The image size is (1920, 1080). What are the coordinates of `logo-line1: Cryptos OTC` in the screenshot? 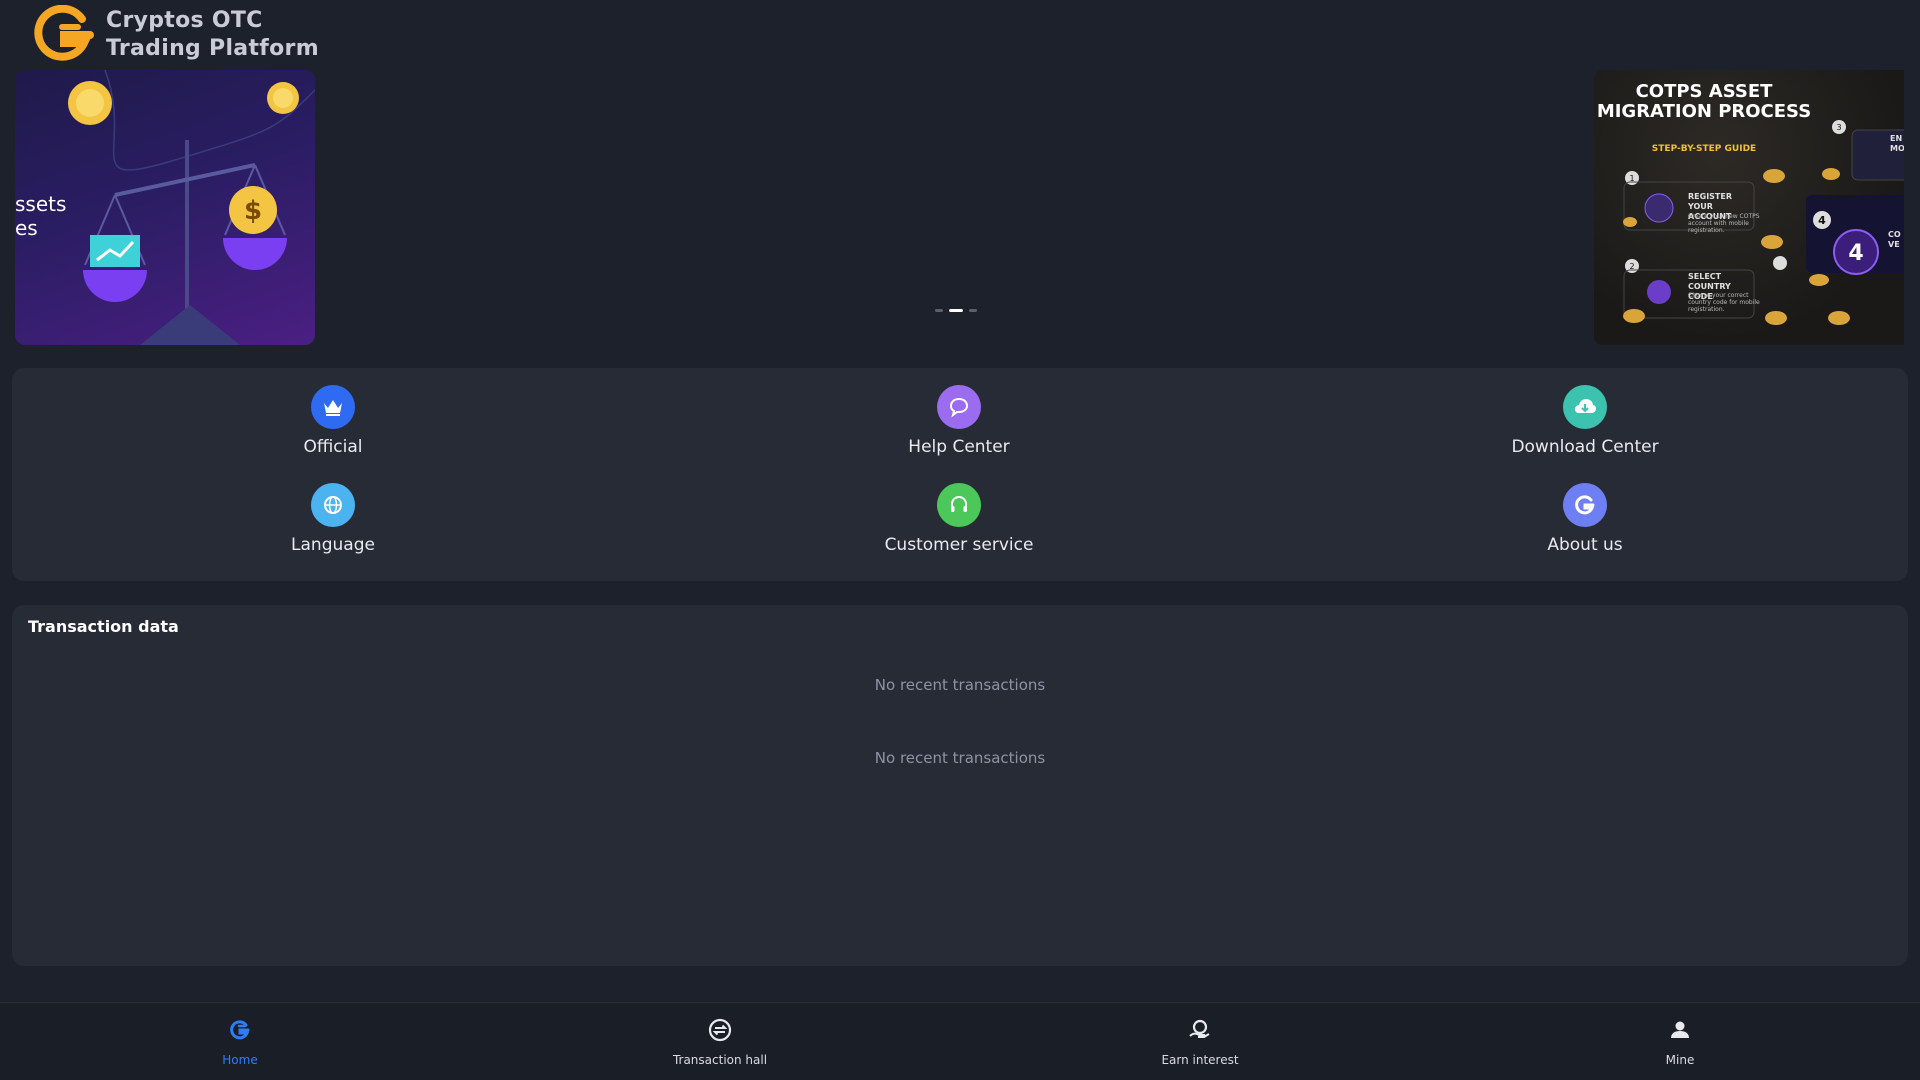 It's located at (184, 20).